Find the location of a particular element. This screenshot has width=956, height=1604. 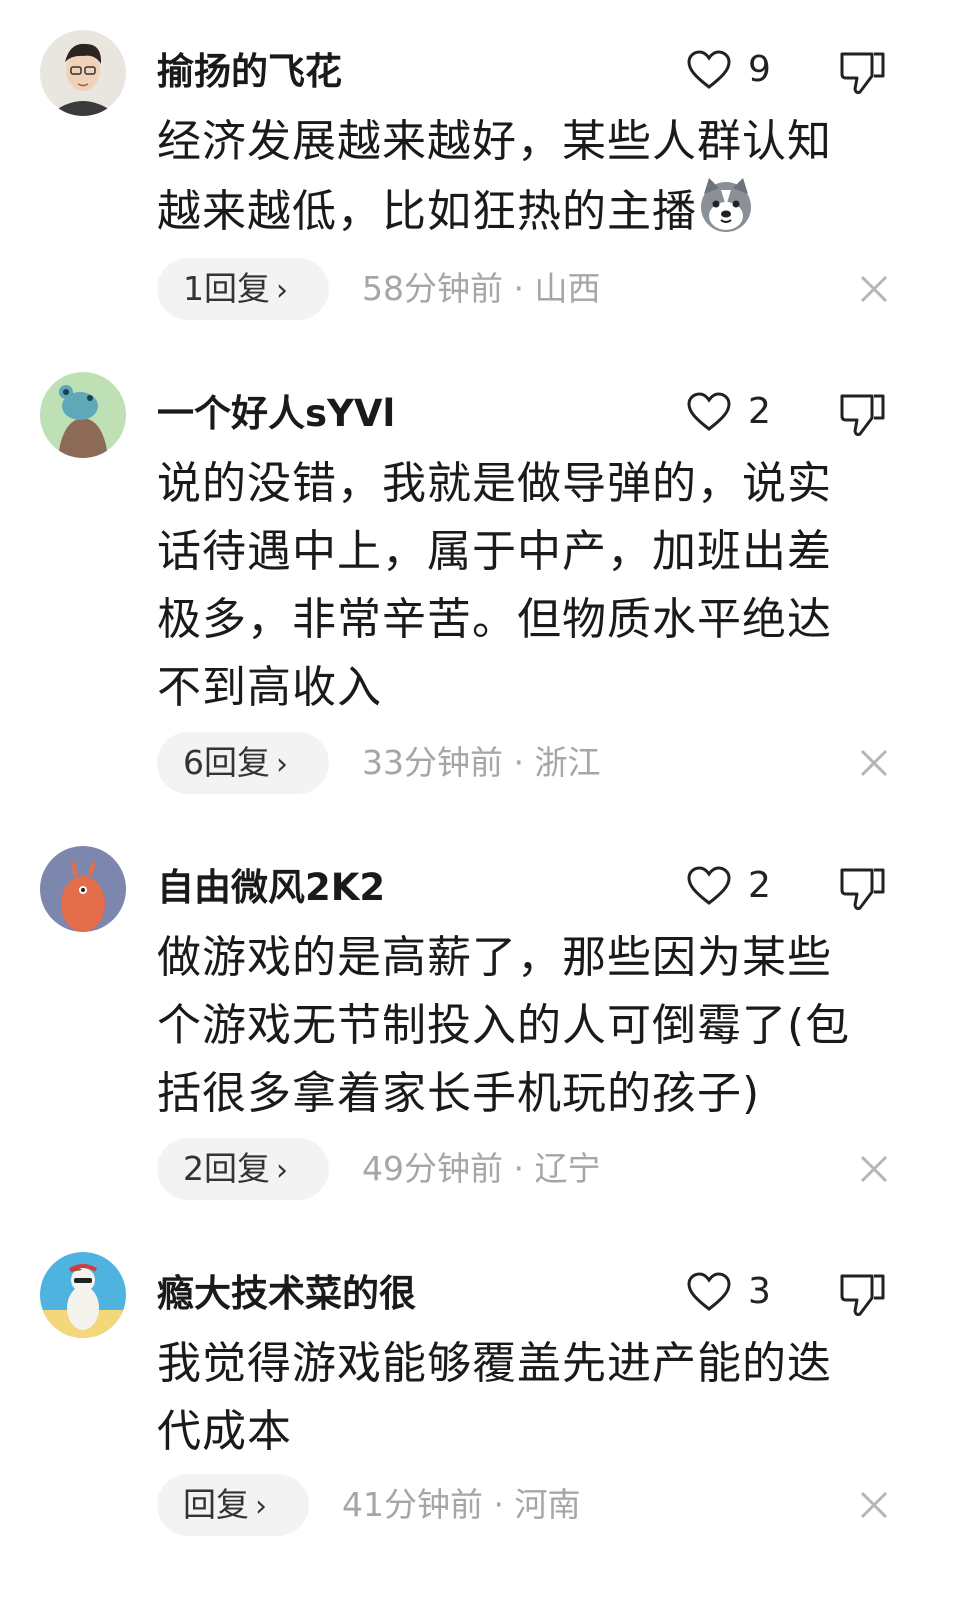

comment-line: 做游戏的是高薪了，那些因为某些 is located at coordinates (494, 957).